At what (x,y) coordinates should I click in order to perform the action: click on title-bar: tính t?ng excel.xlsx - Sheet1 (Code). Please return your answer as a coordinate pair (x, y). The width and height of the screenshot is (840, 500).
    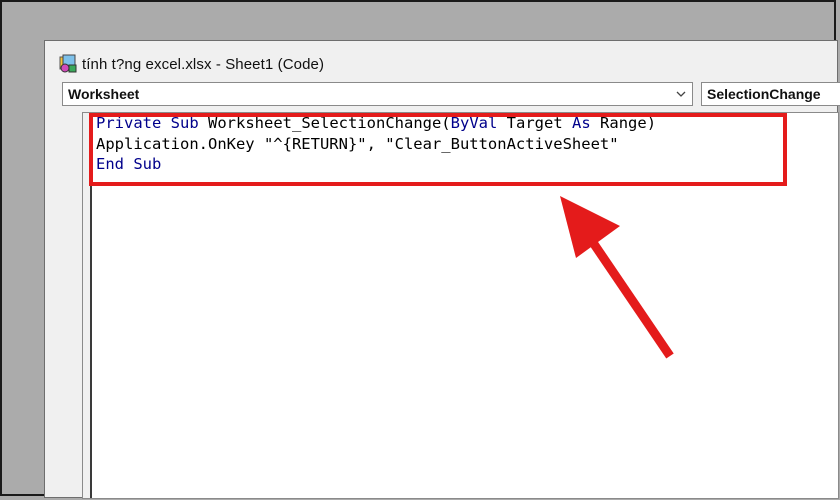
    Looking at the image, I should click on (441, 61).